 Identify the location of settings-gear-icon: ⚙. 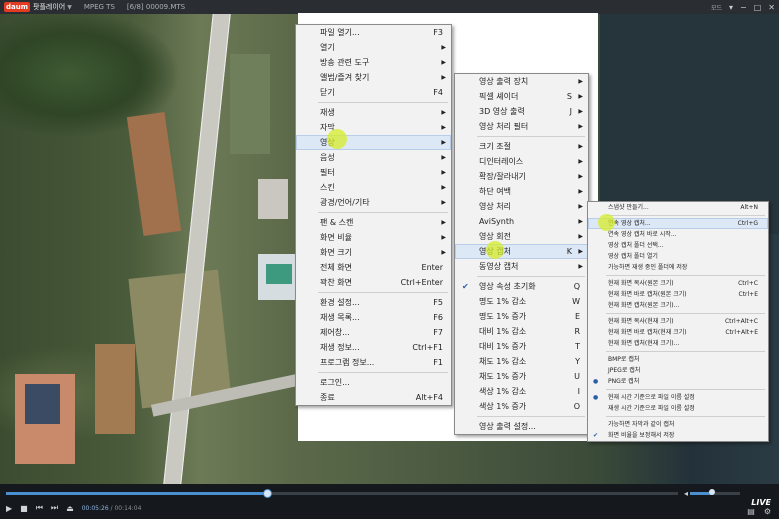
(767, 511).